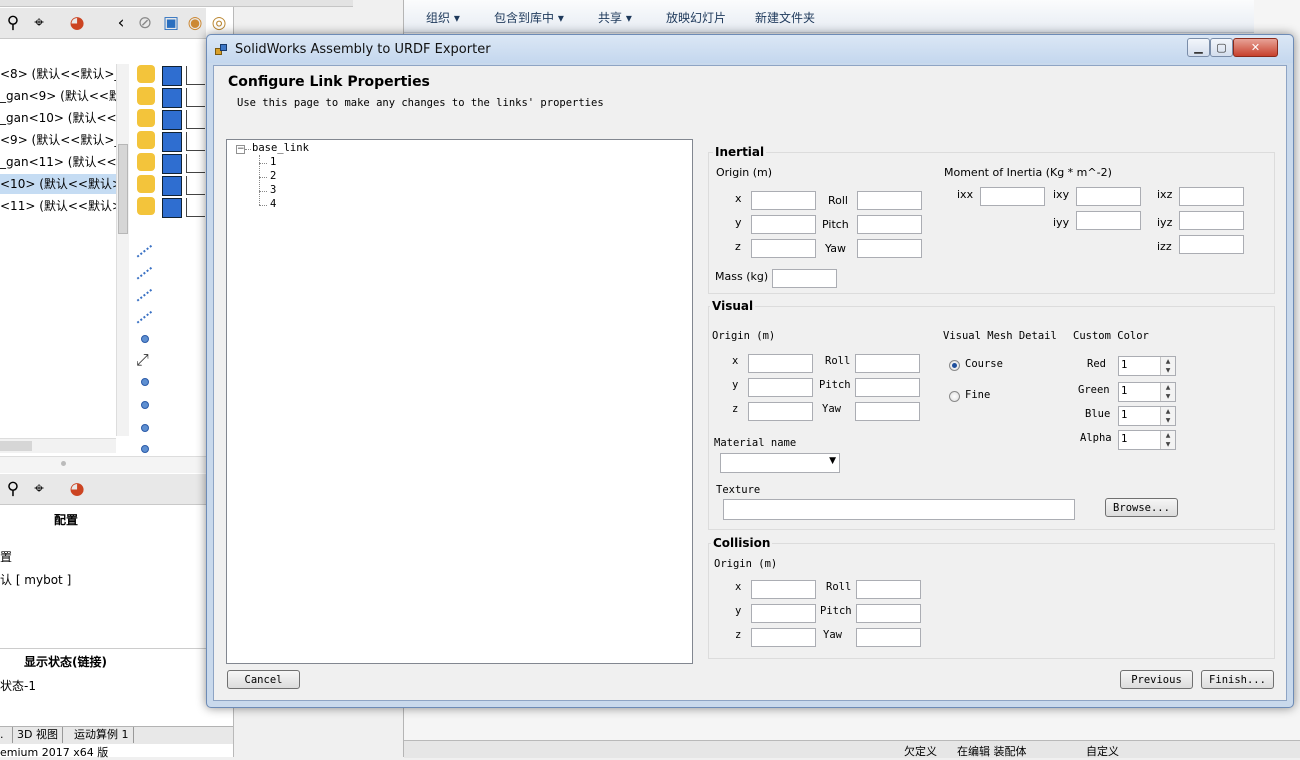  I want to click on visual-yaw-input, so click(887, 411).